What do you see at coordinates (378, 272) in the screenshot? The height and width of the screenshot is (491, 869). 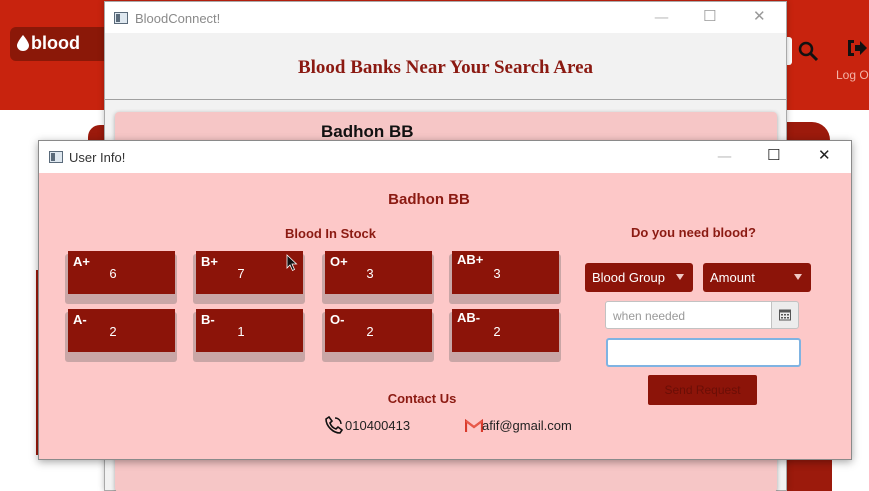 I see `stock-tile-o-pos: O+ 3` at bounding box center [378, 272].